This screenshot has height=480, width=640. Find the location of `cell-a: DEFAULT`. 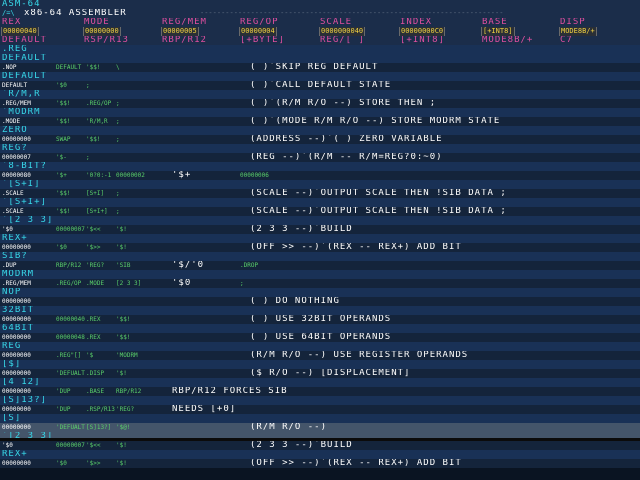

cell-a: DEFAULT is located at coordinates (15, 85).